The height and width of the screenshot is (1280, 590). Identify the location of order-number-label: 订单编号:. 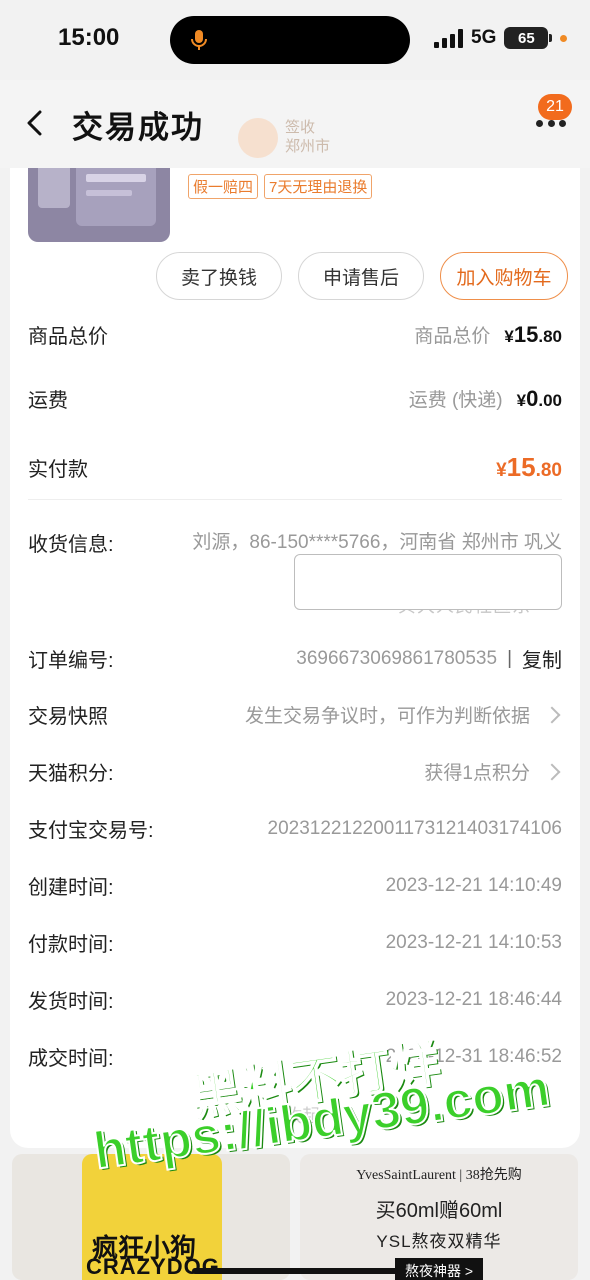
(71, 661).